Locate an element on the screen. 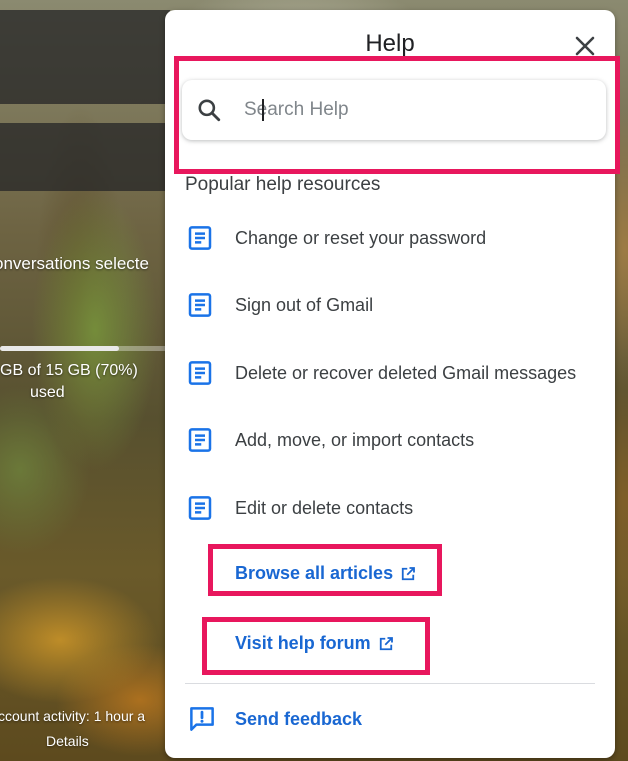  storage-usage-bar is located at coordinates (85, 348).